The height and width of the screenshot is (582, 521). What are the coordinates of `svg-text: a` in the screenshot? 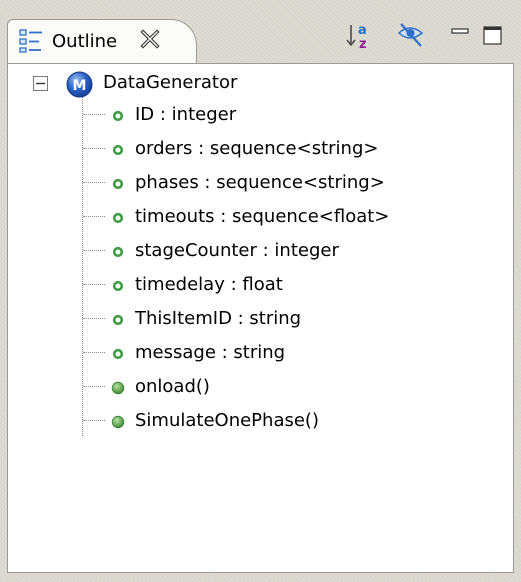 It's located at (362, 30).